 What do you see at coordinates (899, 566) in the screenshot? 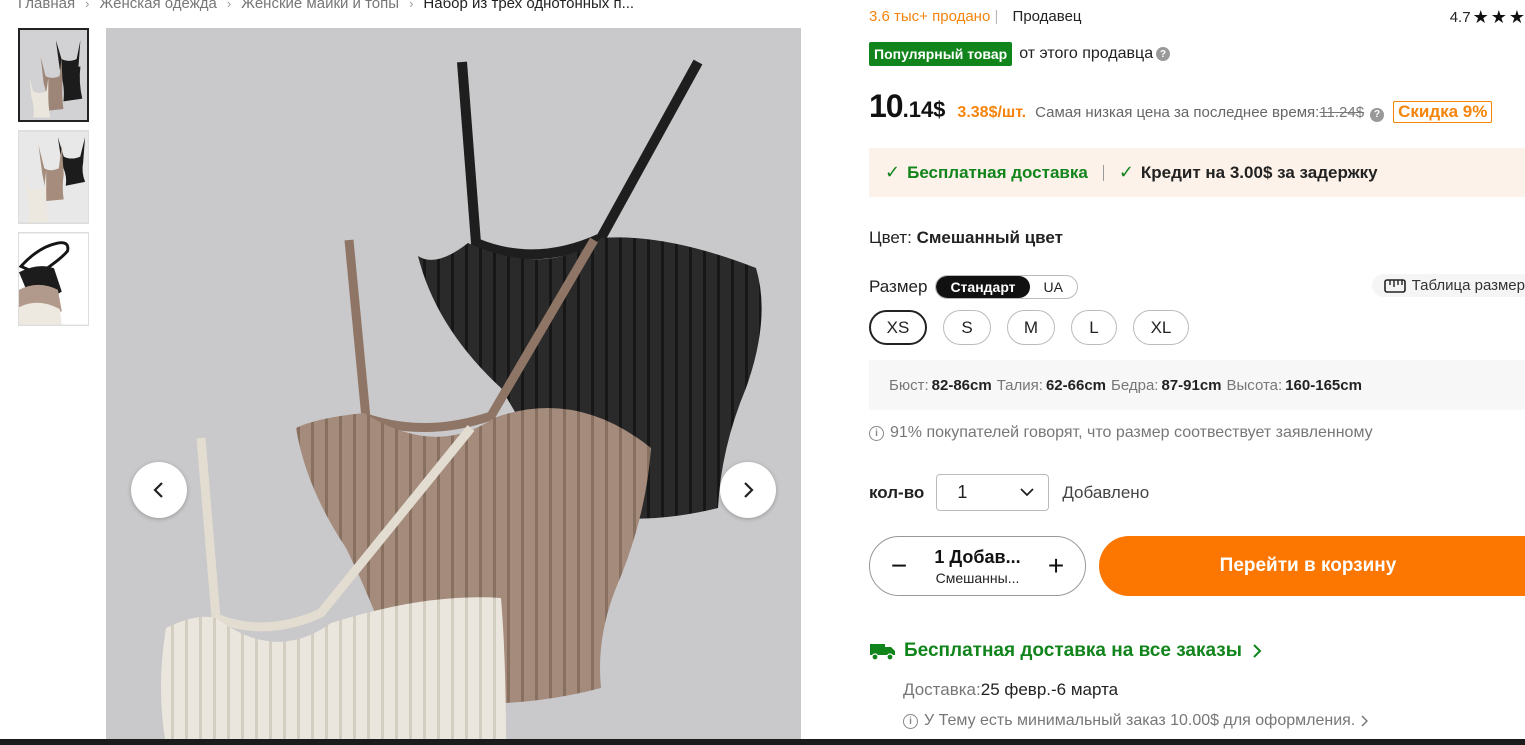
I see `minus-button: −` at bounding box center [899, 566].